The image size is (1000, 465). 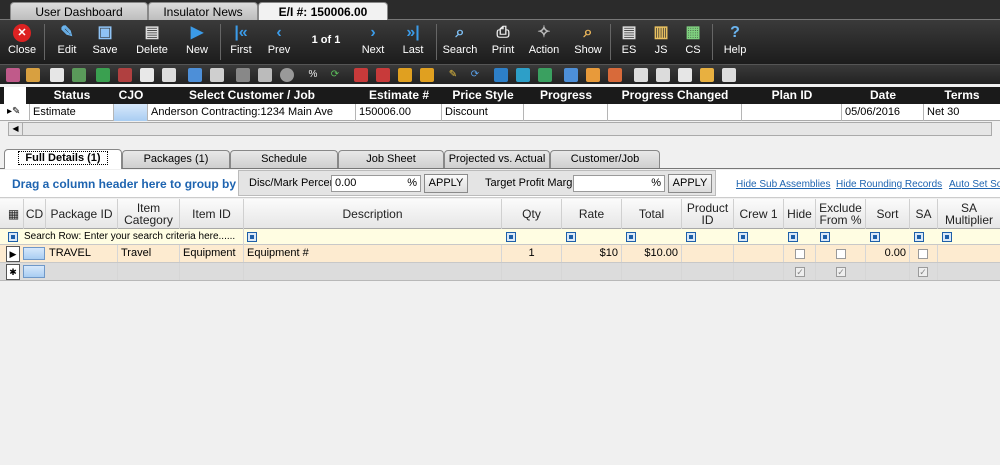 I want to click on clipboard-icon, so click(x=57, y=75).